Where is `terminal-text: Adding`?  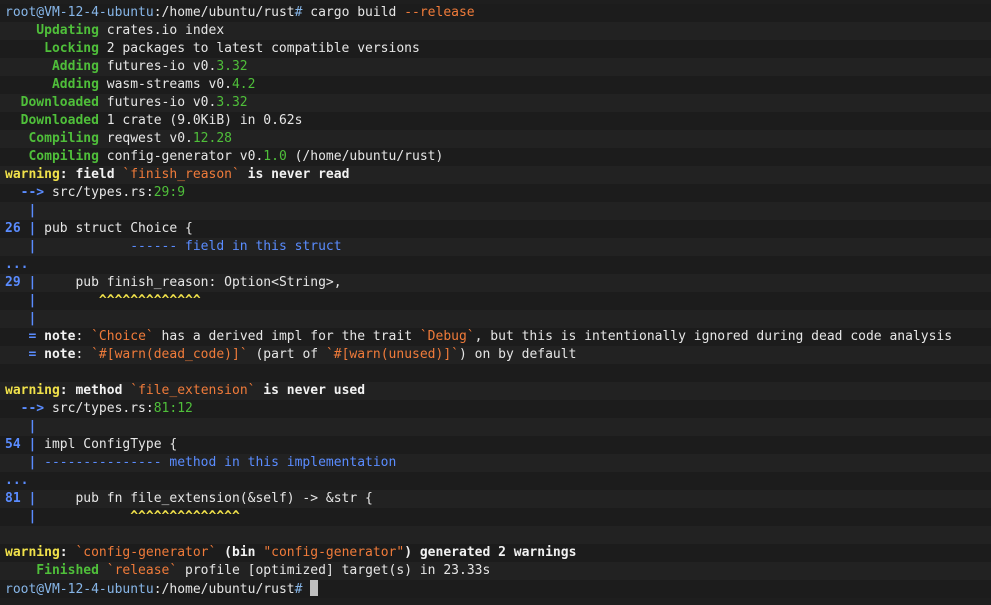
terminal-text: Adding is located at coordinates (56, 66).